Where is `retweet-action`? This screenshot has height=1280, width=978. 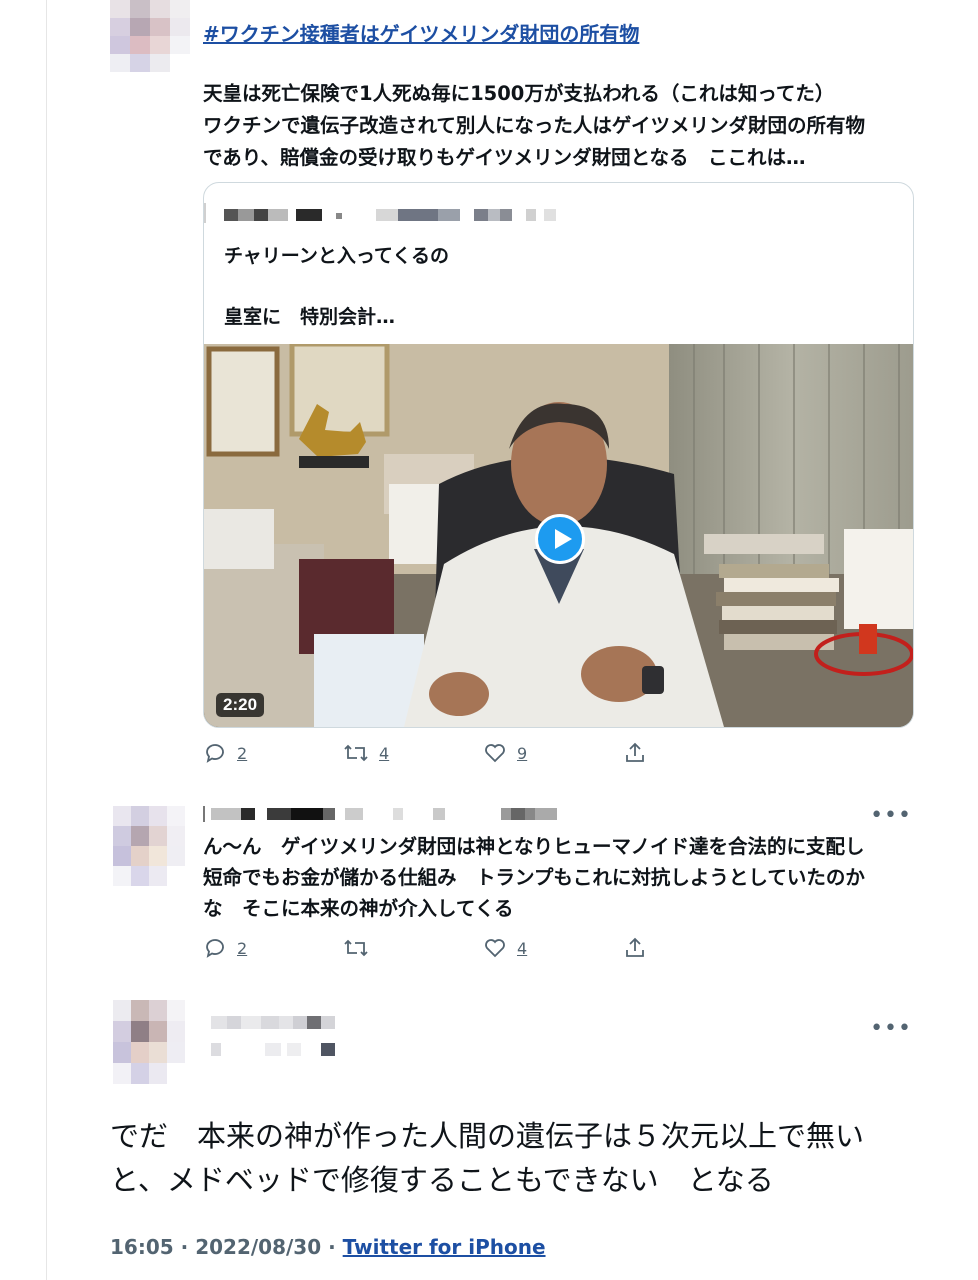 retweet-action is located at coordinates (361, 948).